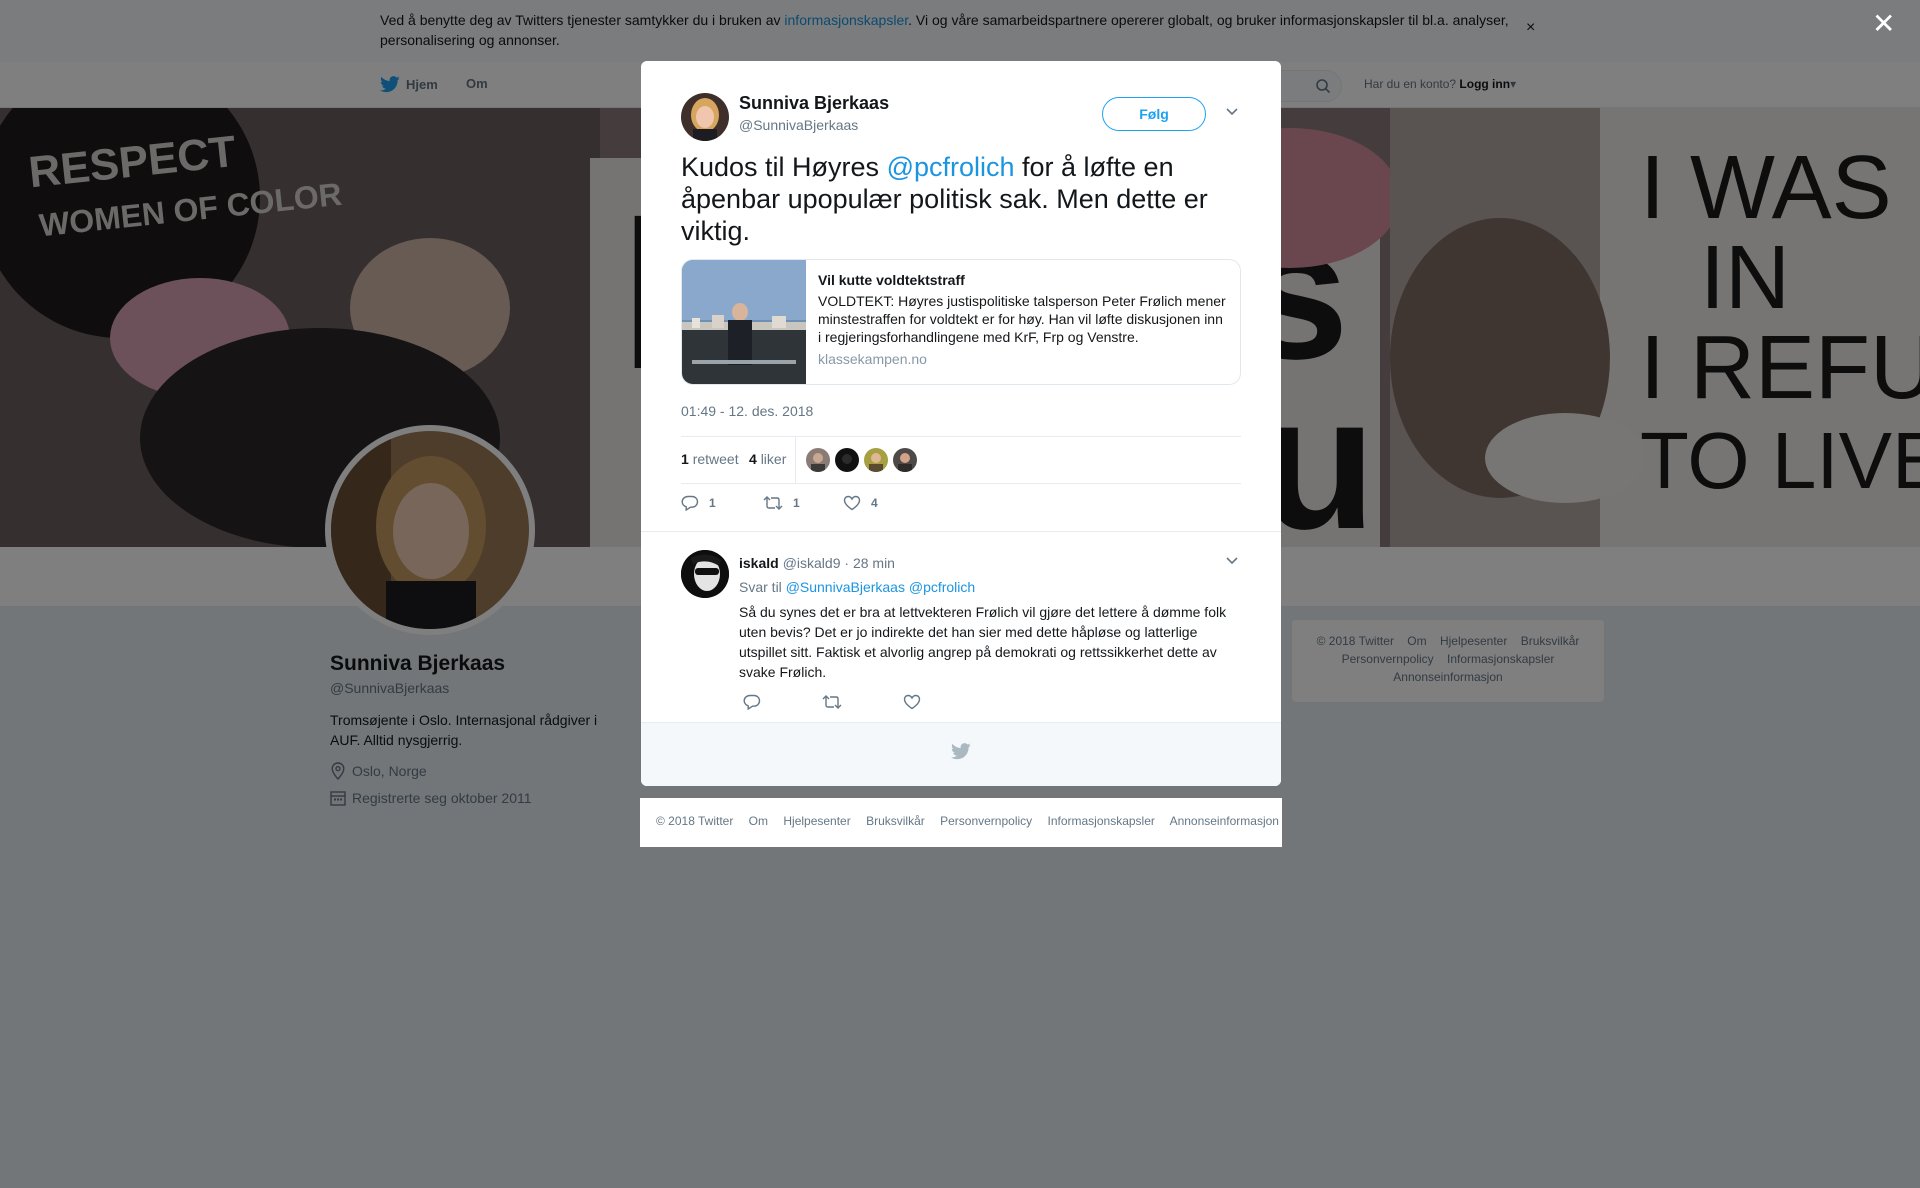  I want to click on reply-author-avatar, so click(705, 574).